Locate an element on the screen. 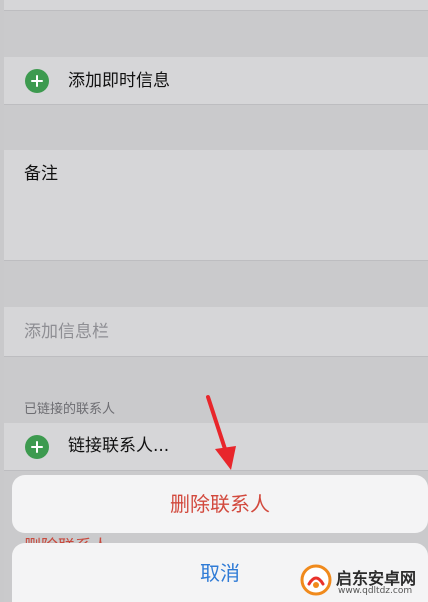 The image size is (428, 602). delete-contact-label: 删除联系人 is located at coordinates (220, 504).